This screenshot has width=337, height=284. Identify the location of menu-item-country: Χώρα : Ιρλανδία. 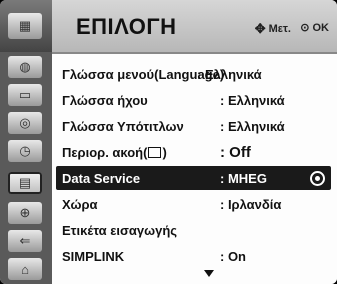
(194, 204).